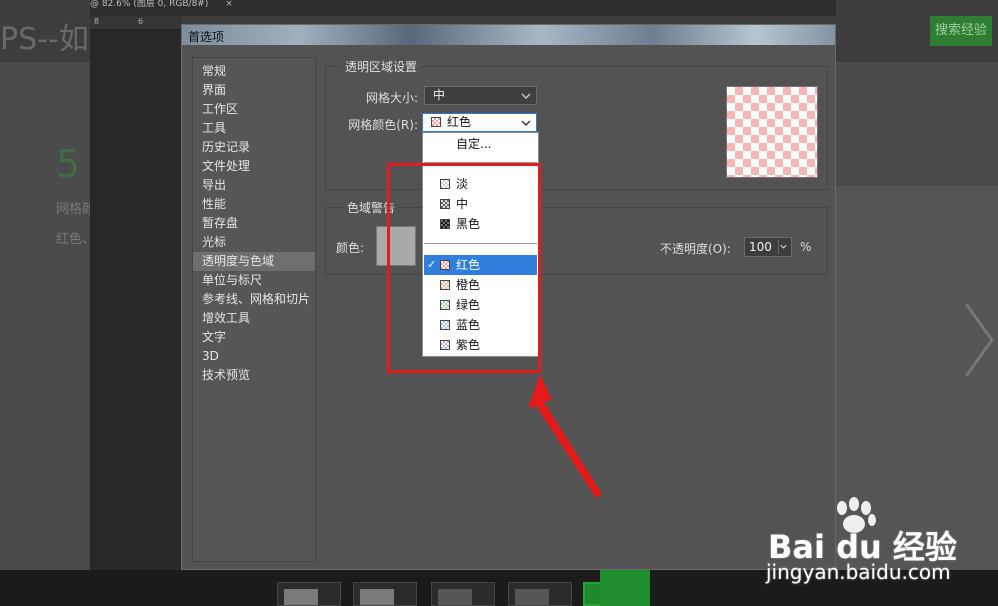 The image size is (998, 606). Describe the element at coordinates (136, 300) in the screenshot. I see `canvas-area` at that location.